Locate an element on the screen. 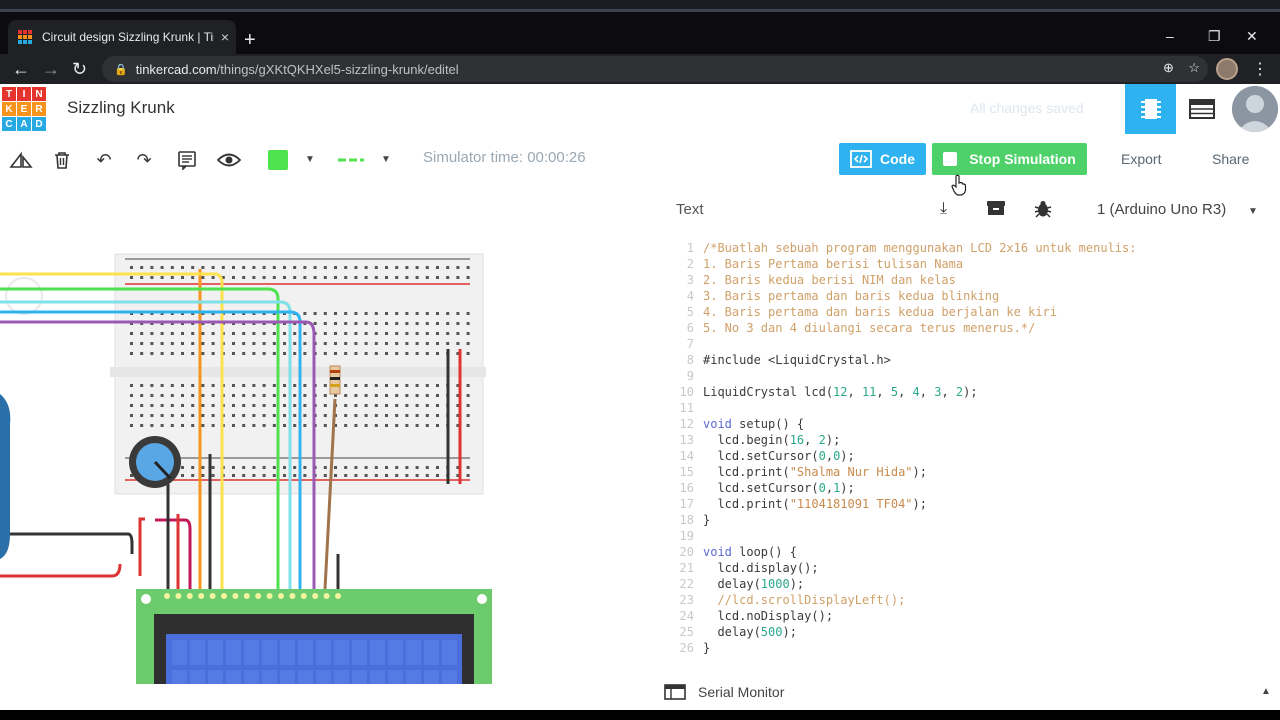  stop-simulation-button: Stop Simulation is located at coordinates (1009, 159).